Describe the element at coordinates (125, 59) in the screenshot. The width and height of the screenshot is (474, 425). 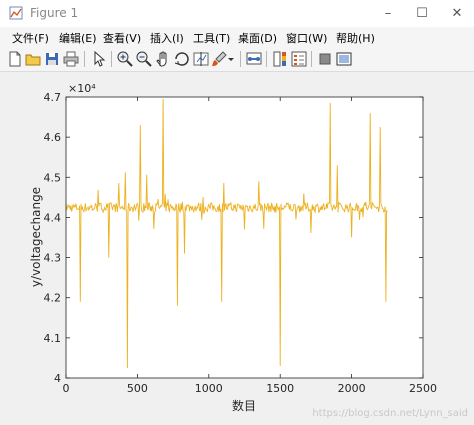
I see `zoom-in-icon` at that location.